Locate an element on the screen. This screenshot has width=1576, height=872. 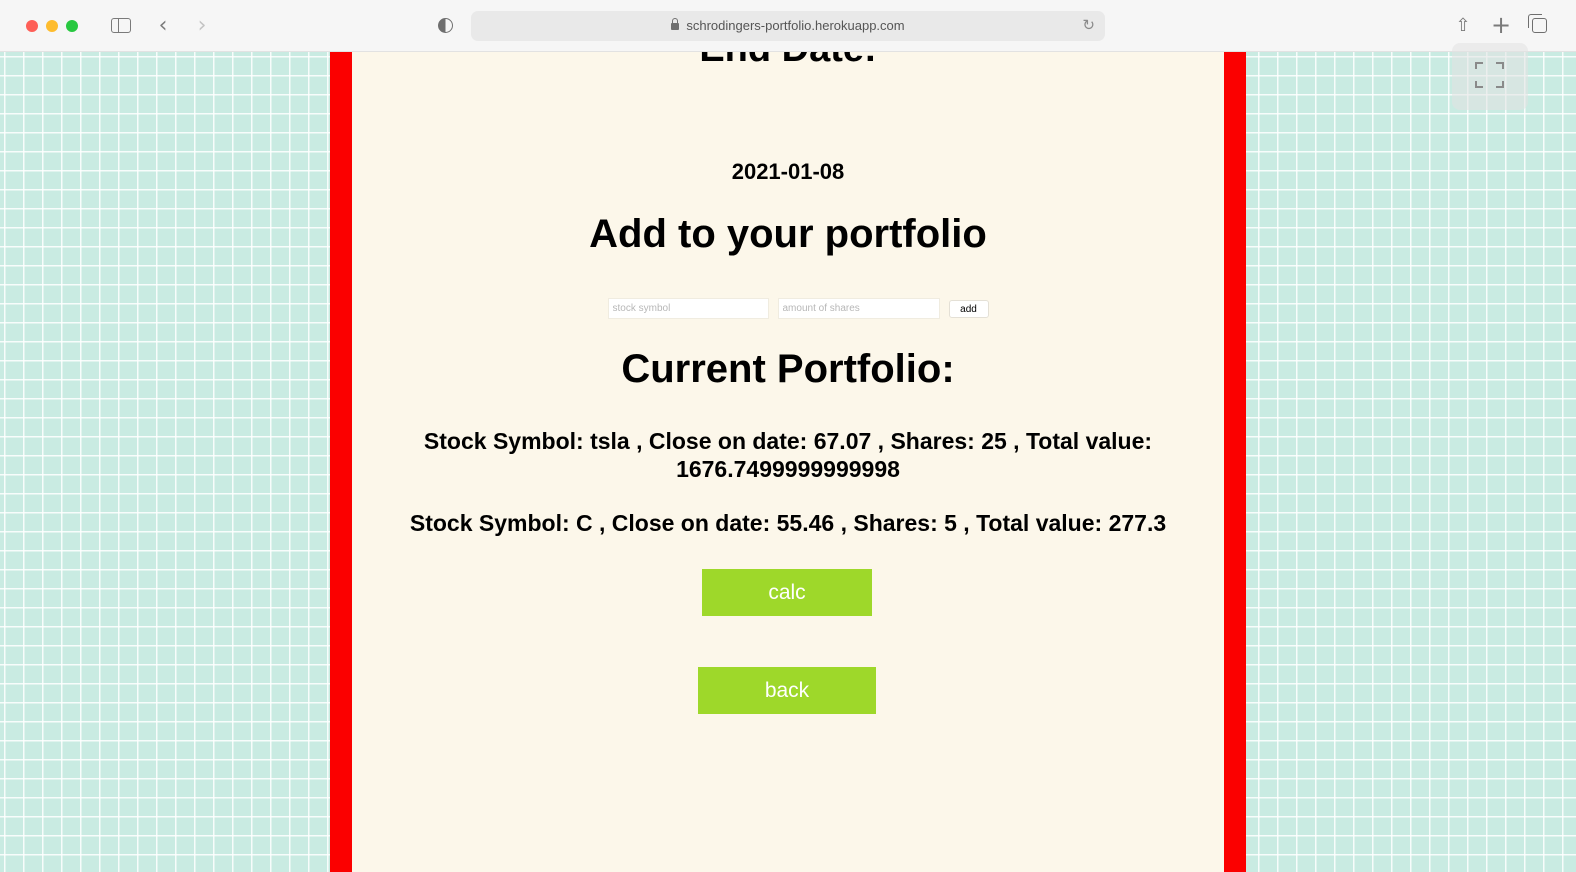
add-stock-form: add is located at coordinates (788, 308).